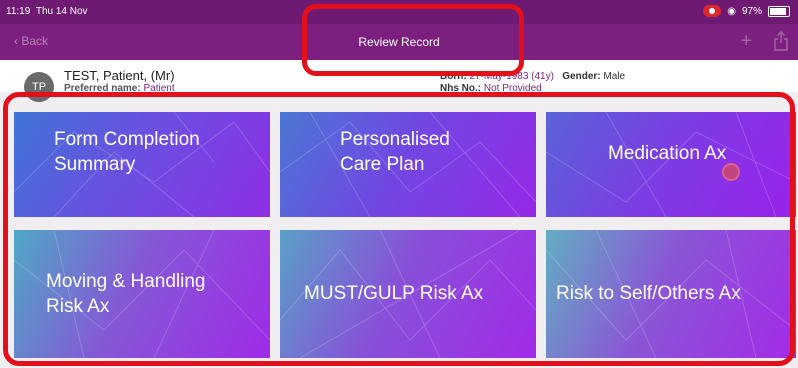 This screenshot has height=368, width=798. I want to click on gender-value: Male, so click(614, 76).